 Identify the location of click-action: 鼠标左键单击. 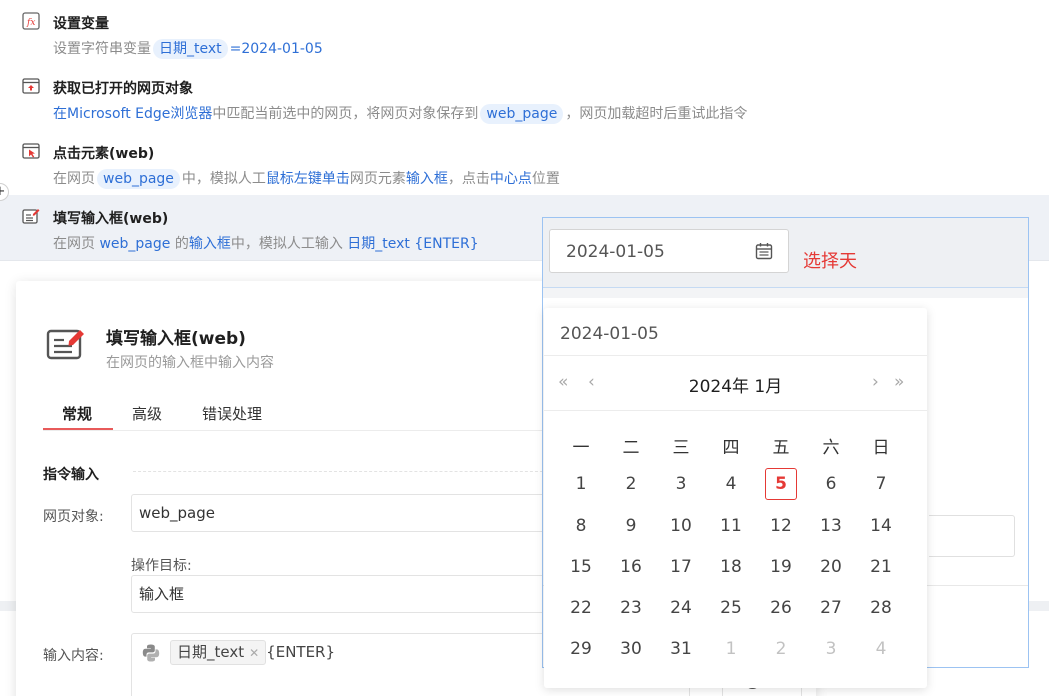
(307, 179).